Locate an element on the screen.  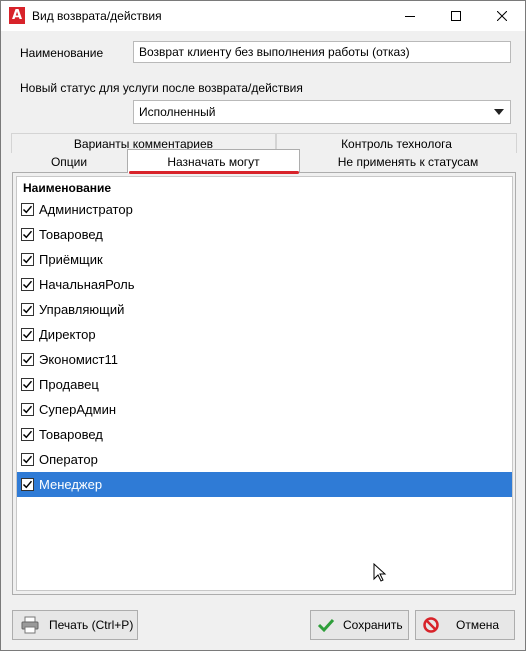
list-item: Продавец is located at coordinates (264, 384).